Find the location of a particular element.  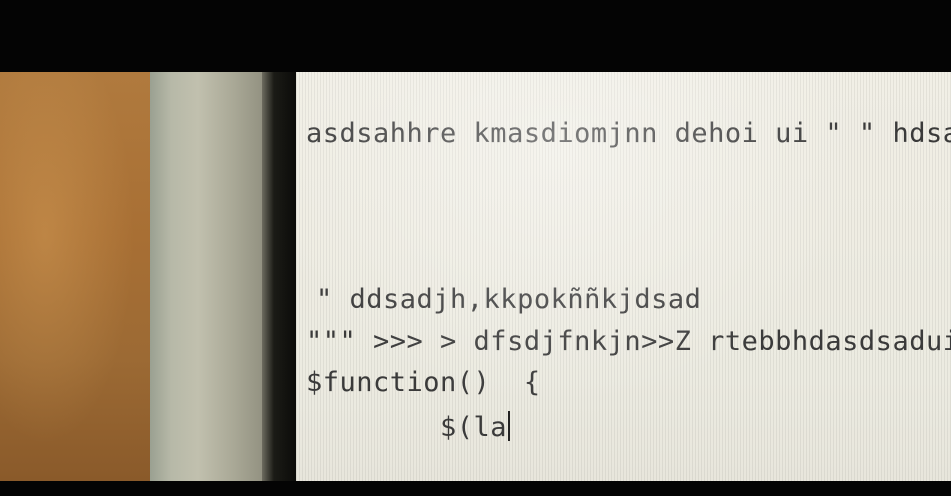

code-line-3: """ >>> > dfsdjfnkjn>>Z rtebbhdasdsadui is located at coordinates (628, 341).